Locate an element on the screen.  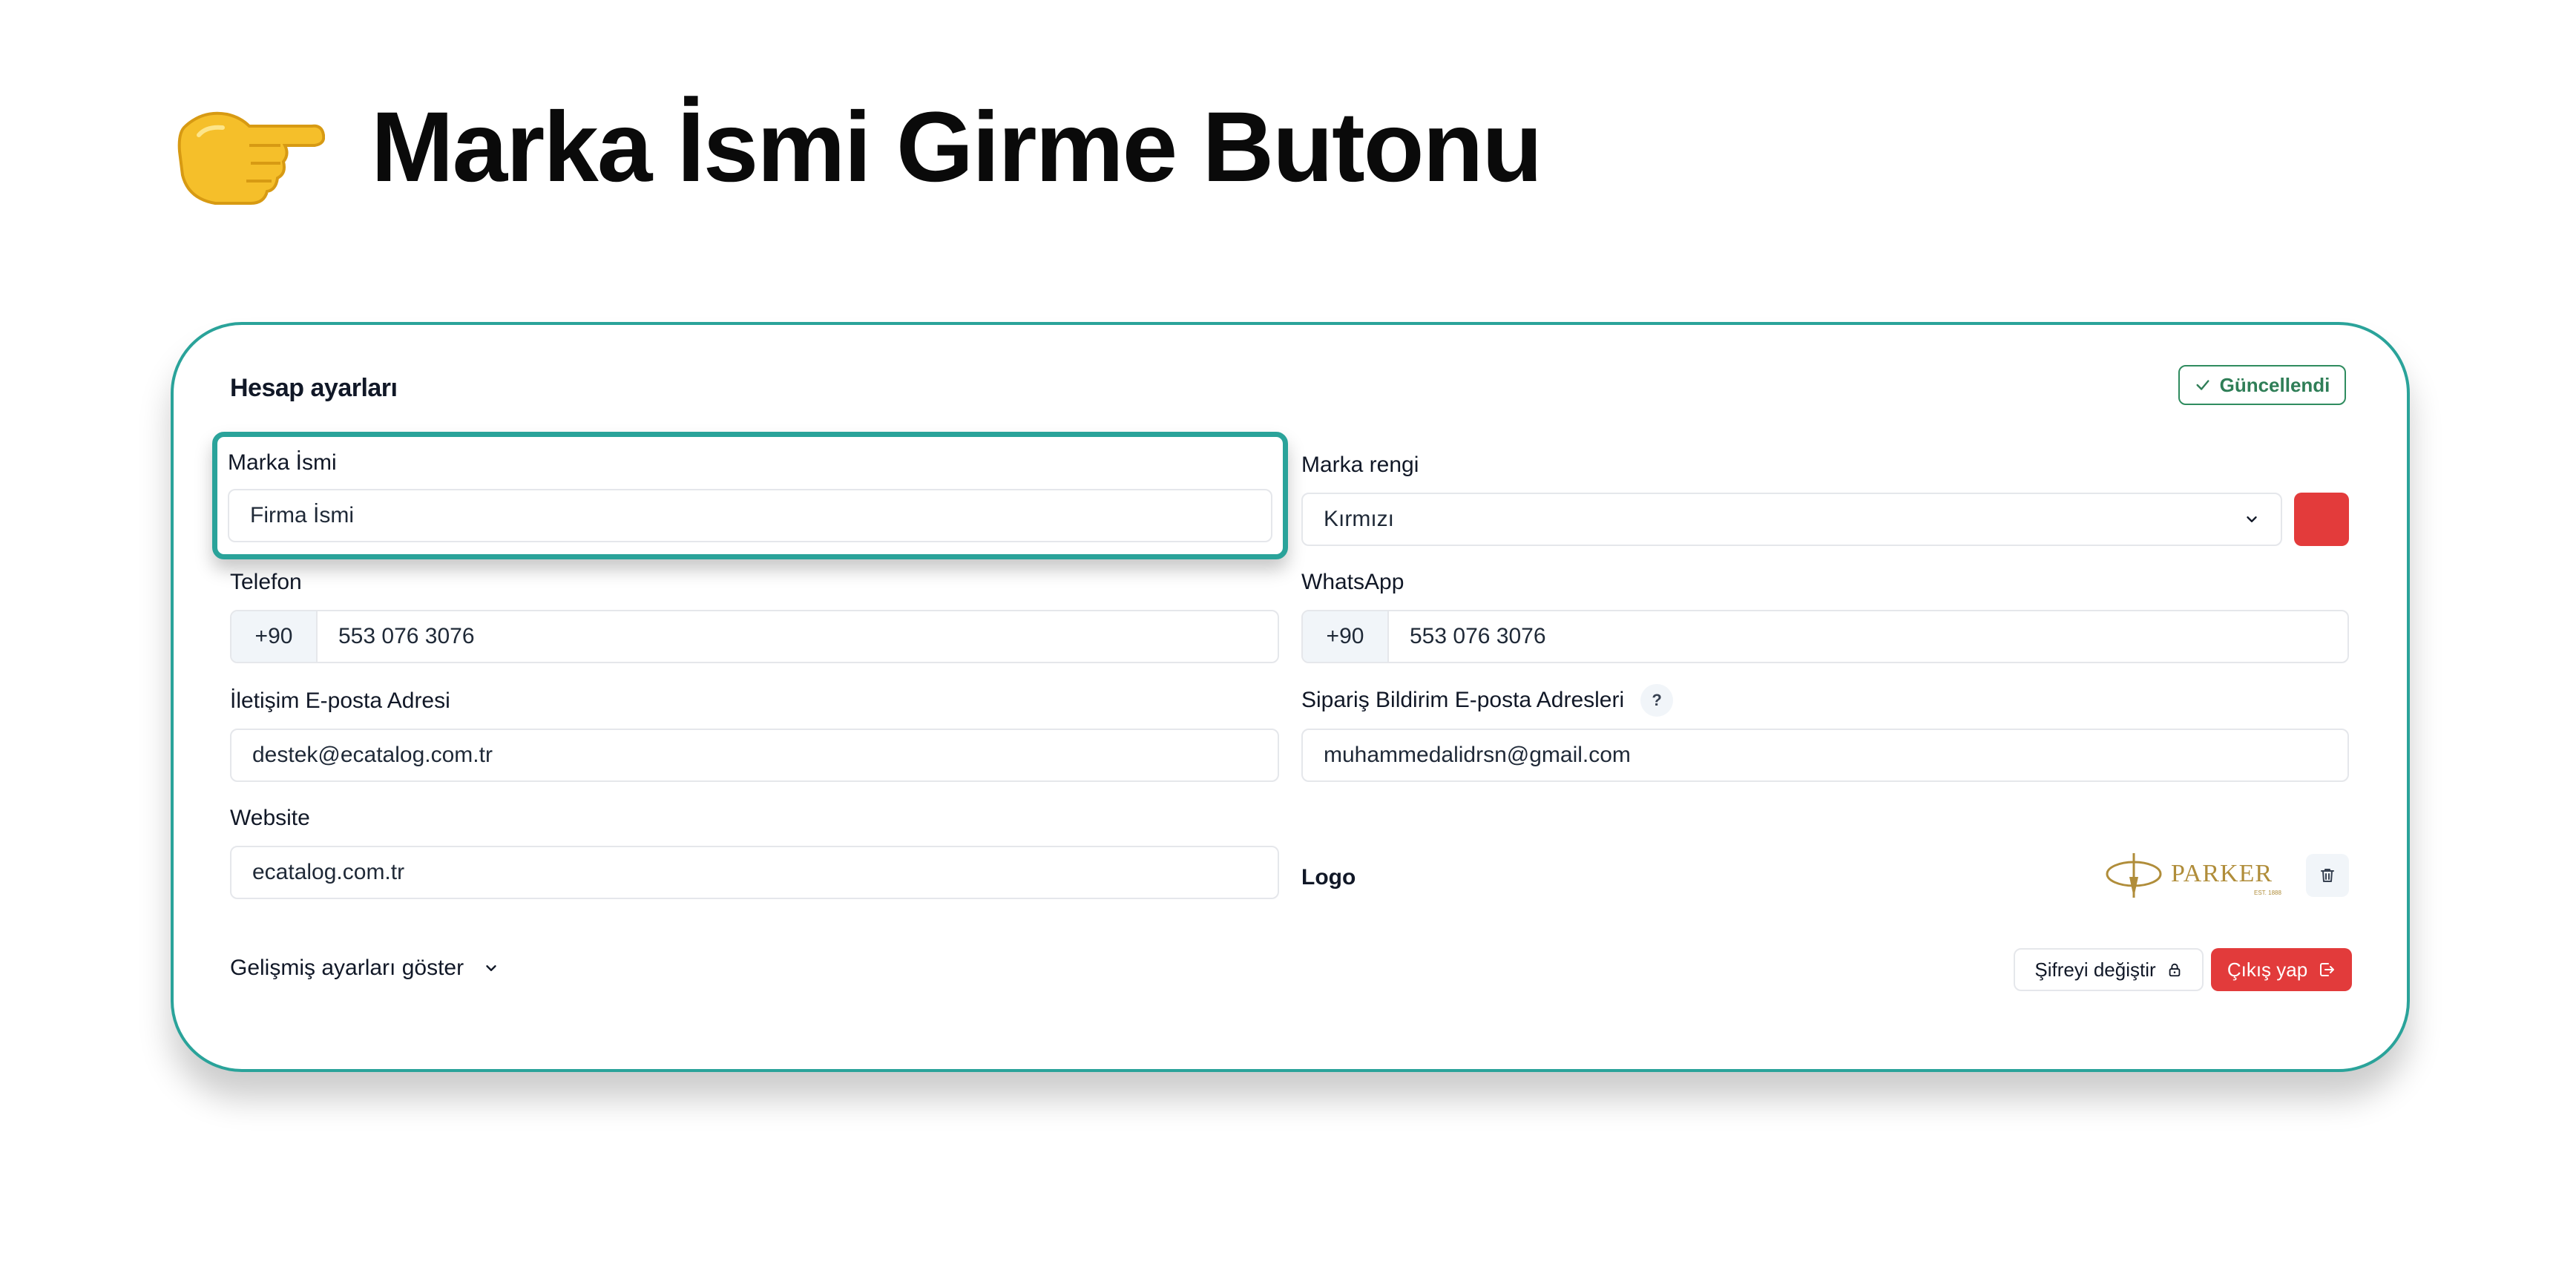
website-label: Website is located at coordinates (270, 818).